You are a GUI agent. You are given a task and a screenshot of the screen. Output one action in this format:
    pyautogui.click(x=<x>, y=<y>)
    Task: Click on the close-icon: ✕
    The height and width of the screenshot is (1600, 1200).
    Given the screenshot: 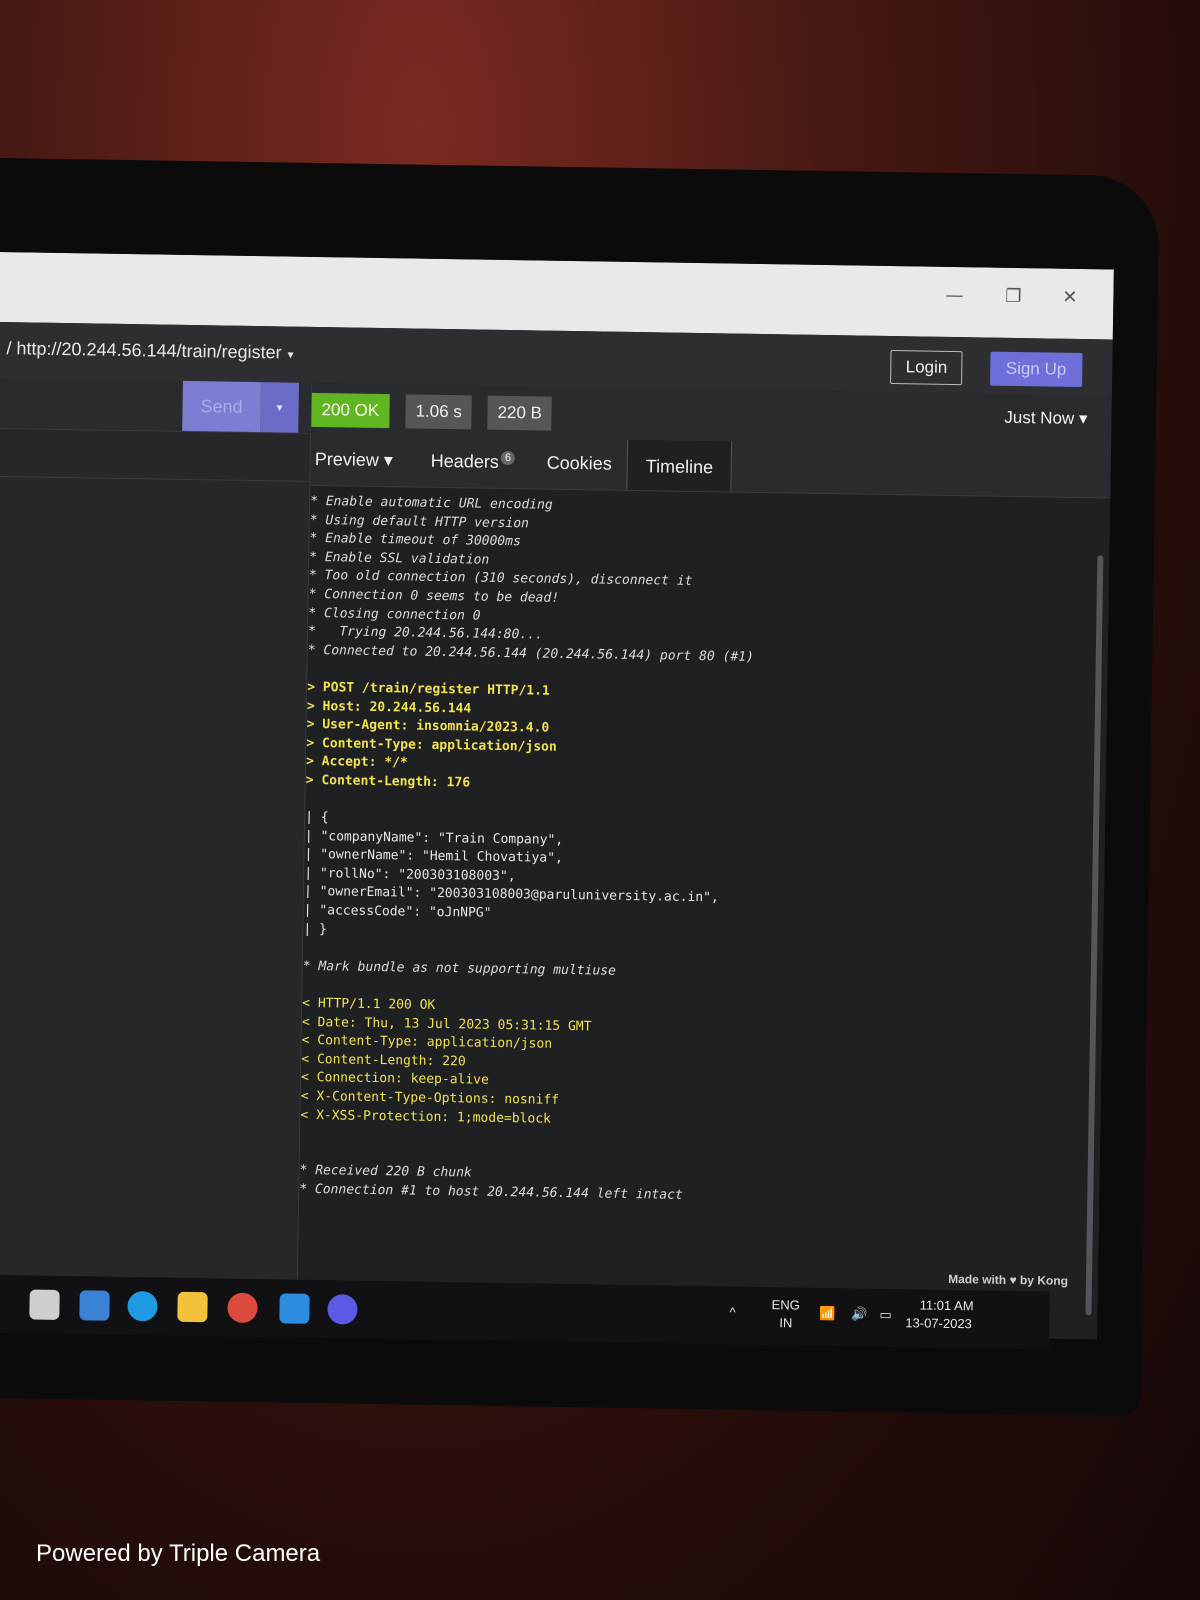 What is the action you would take?
    pyautogui.click(x=1069, y=297)
    